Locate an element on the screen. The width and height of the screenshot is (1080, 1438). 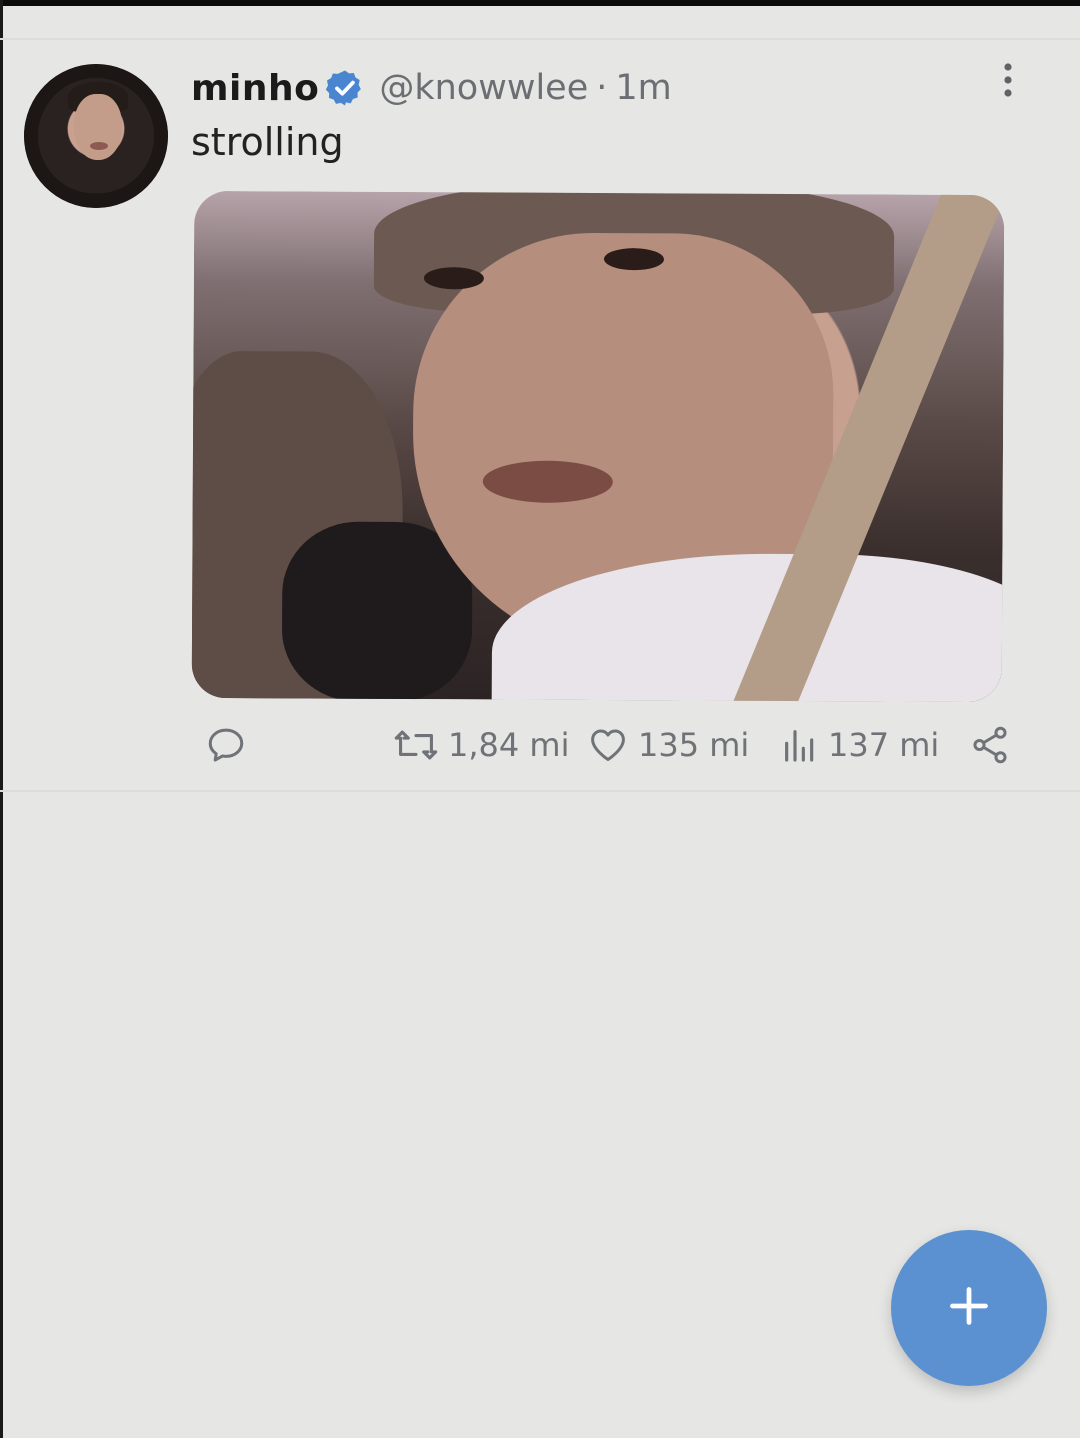
plus-icon is located at coordinates (969, 1308).